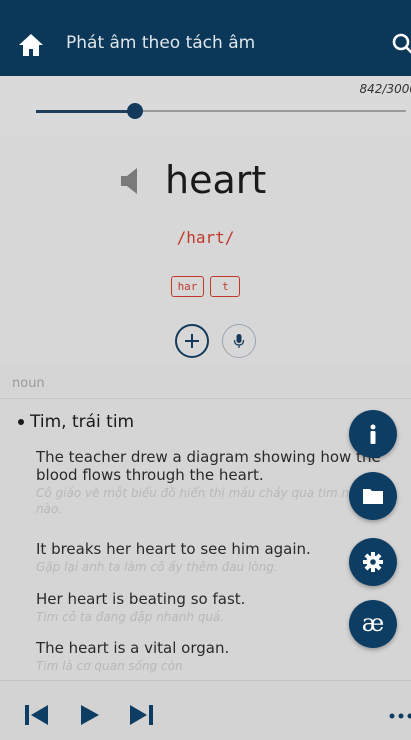 The height and width of the screenshot is (740, 411). What do you see at coordinates (91, 715) in the screenshot?
I see `play-icon` at bounding box center [91, 715].